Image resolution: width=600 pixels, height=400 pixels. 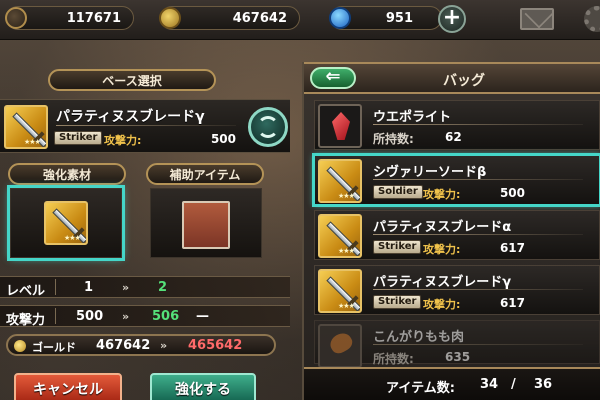 I want to click on item-name: パラティヌスブレードγ, so click(x=442, y=282).